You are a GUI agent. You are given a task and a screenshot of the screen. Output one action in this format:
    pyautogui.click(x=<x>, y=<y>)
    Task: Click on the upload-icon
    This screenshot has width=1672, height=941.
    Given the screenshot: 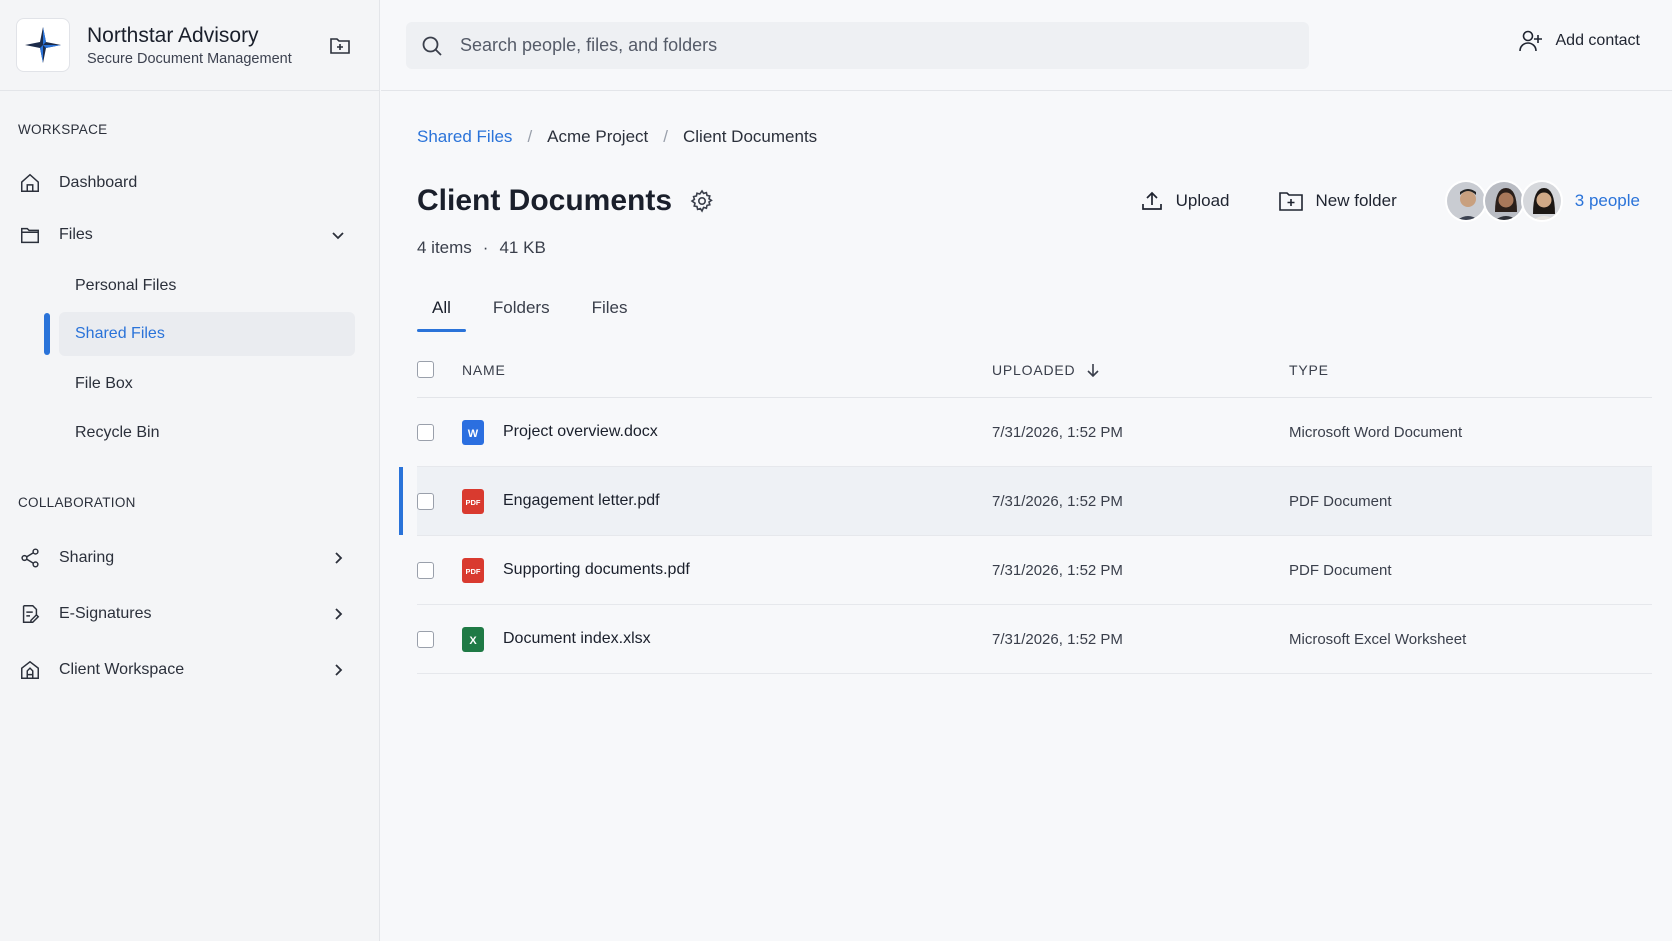 What is the action you would take?
    pyautogui.click(x=1152, y=201)
    